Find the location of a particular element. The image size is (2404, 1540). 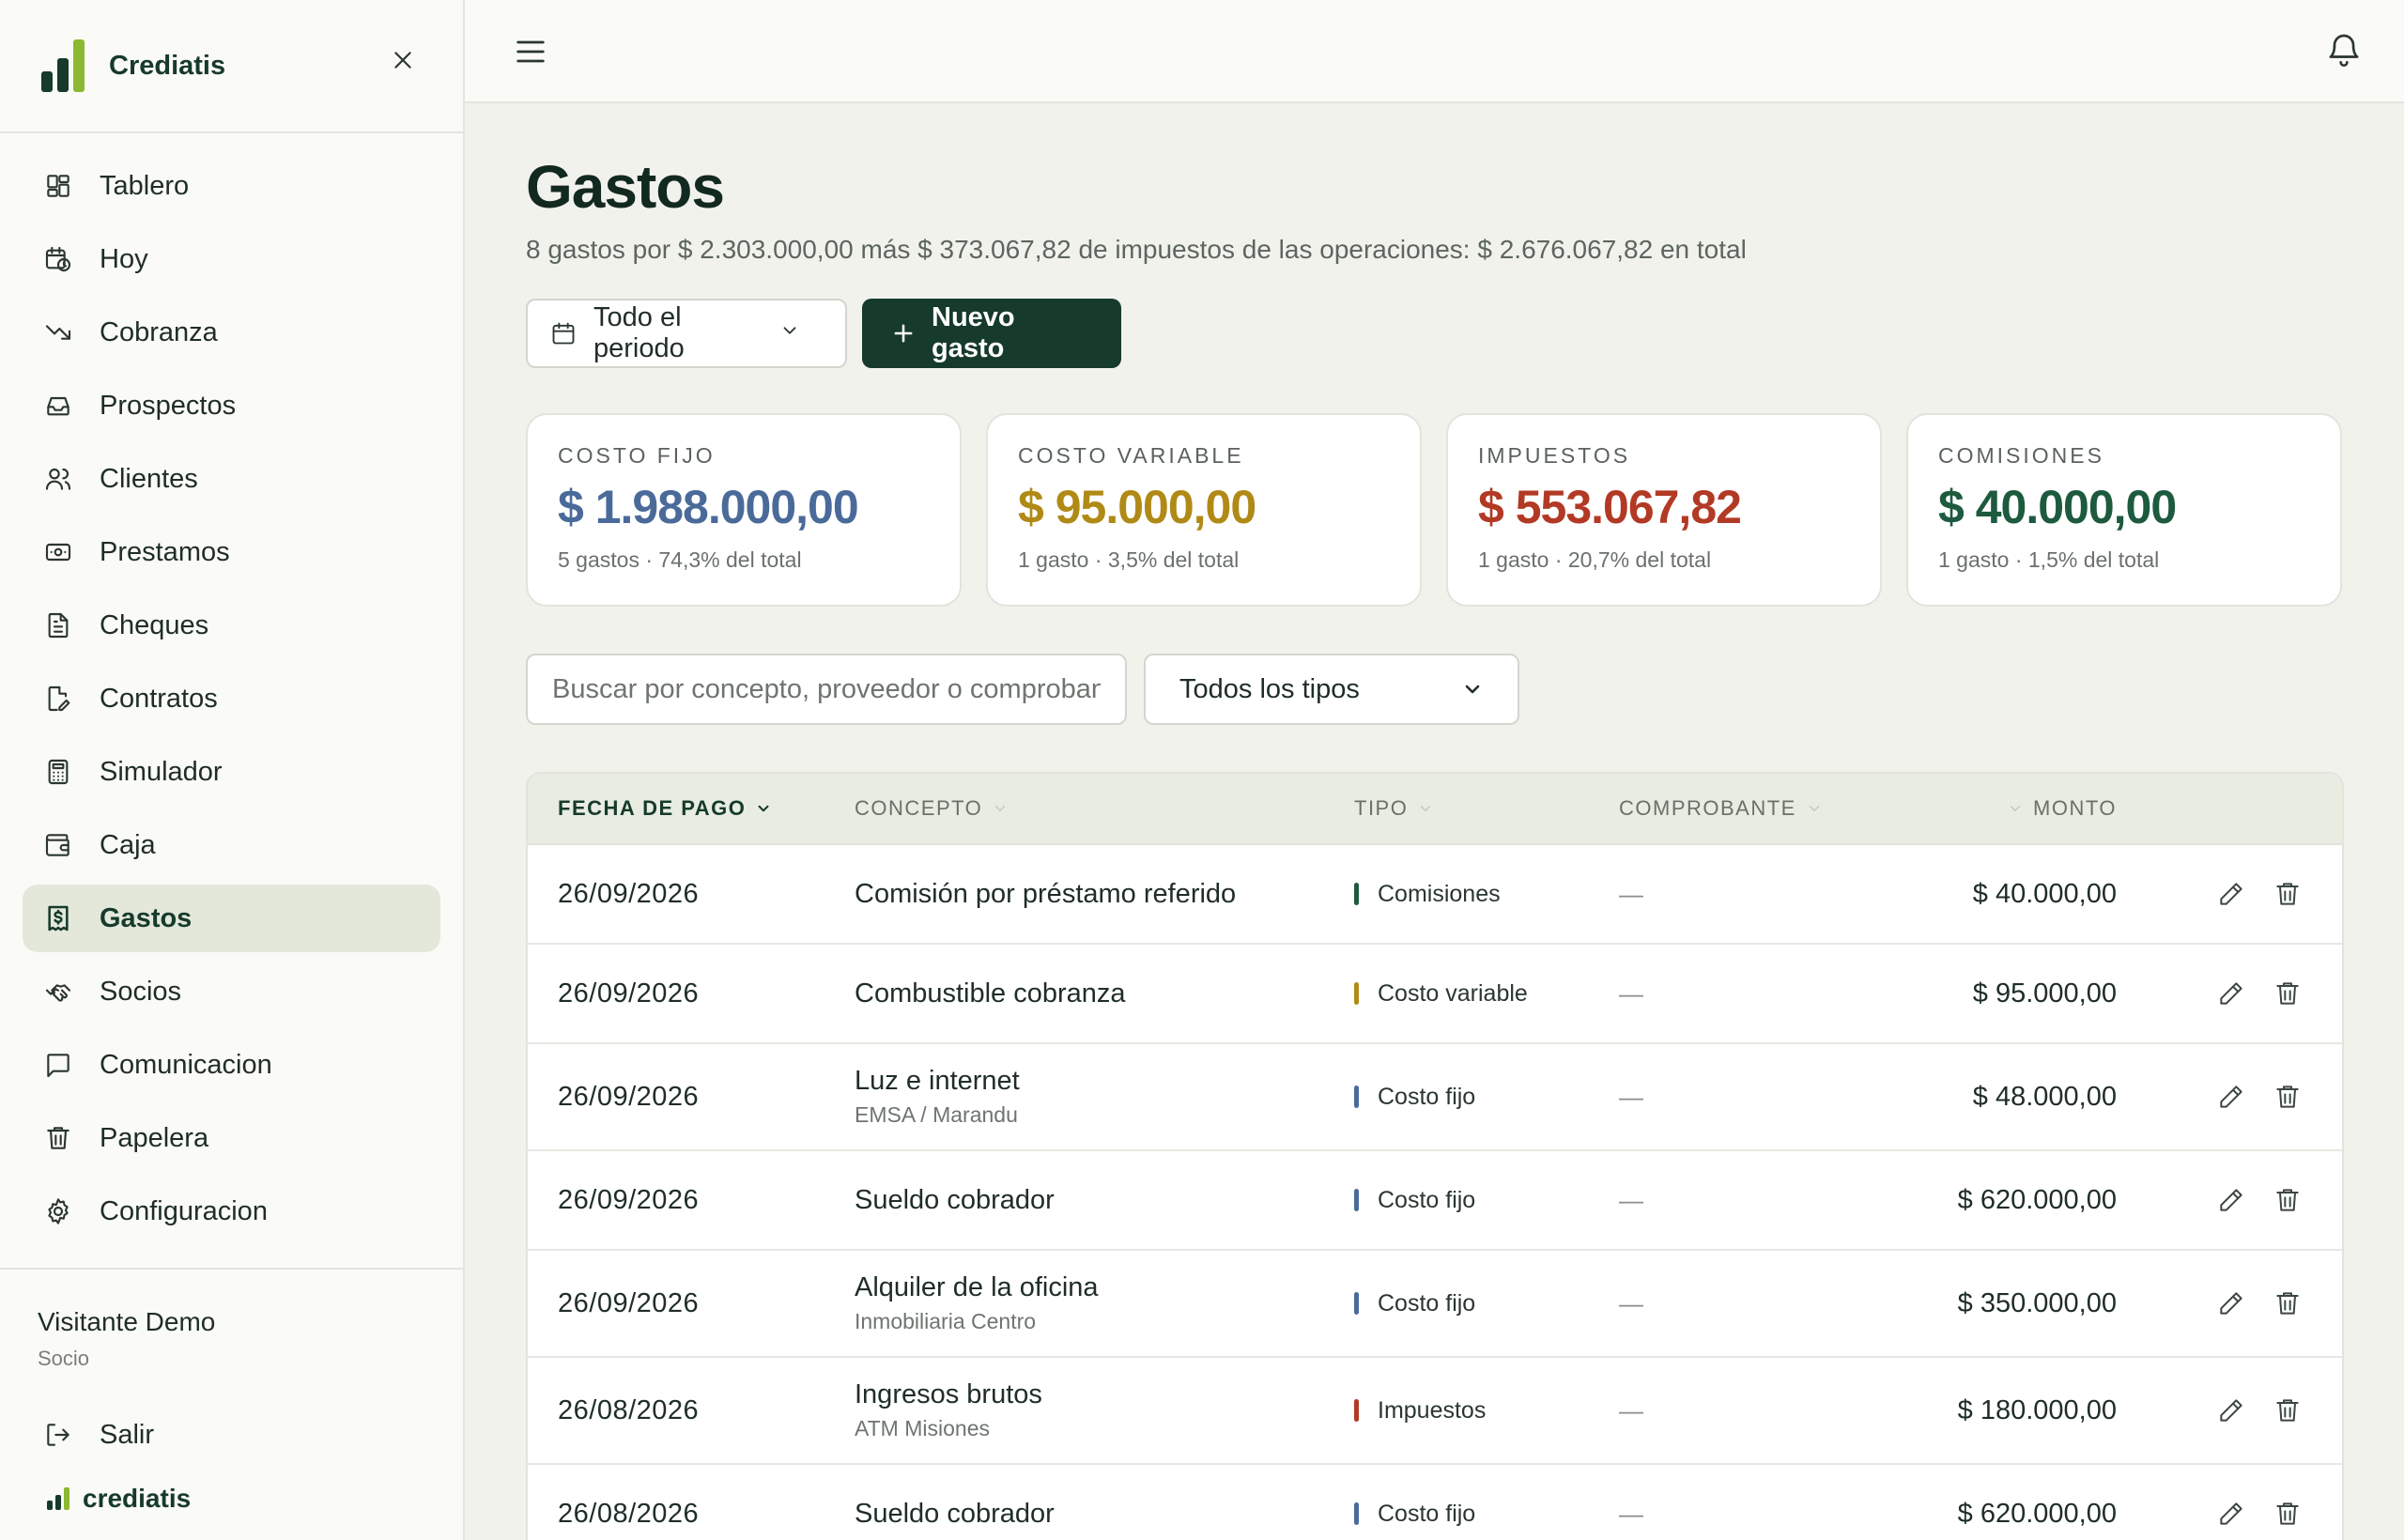

sidebar-item-prestamos: Prestamos is located at coordinates (231, 552).